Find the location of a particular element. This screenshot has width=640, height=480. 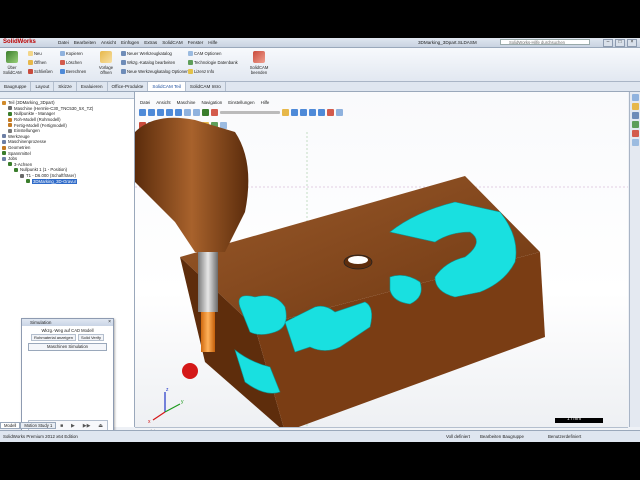

tree-item-label: Teil (3DMarking_3Dpart) is located at coordinates (31, 103).